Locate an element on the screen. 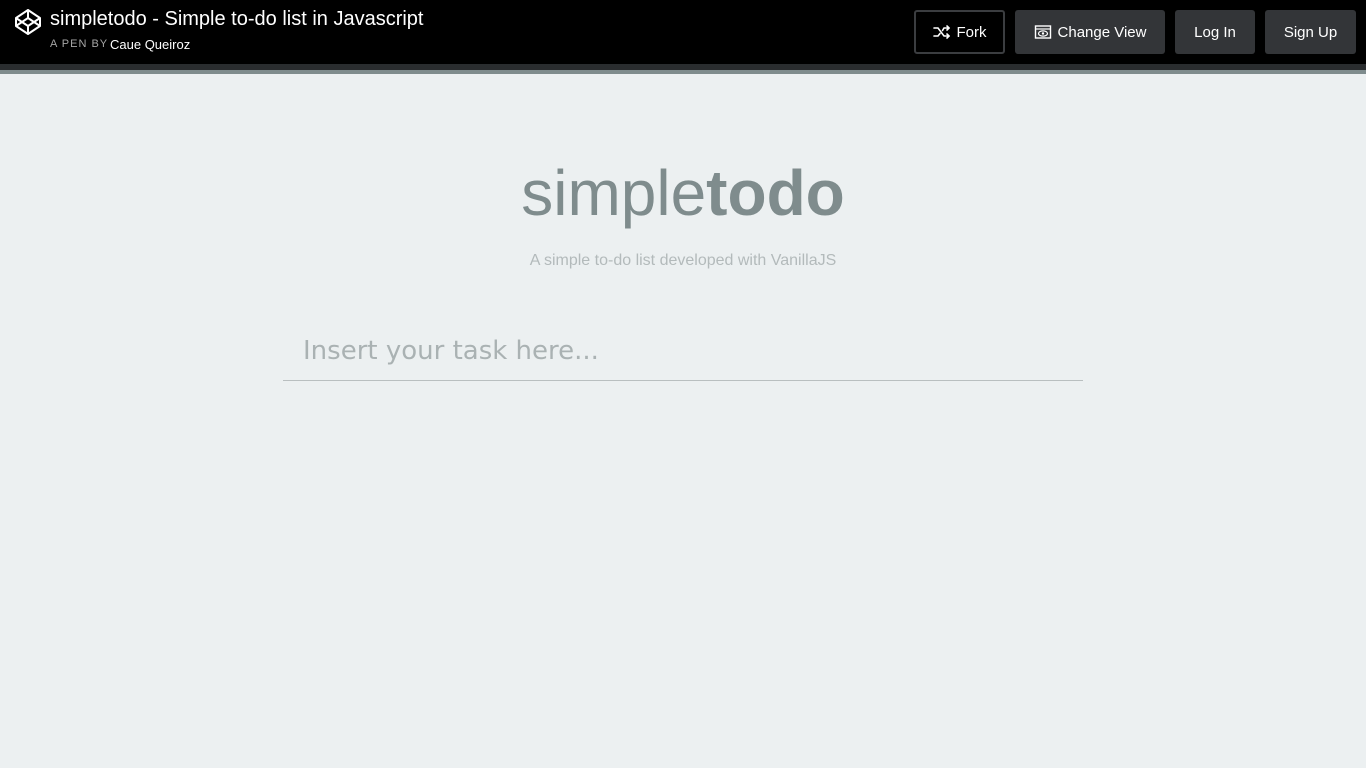 The image size is (1366, 768). header-divider-accent is located at coordinates (683, 72).